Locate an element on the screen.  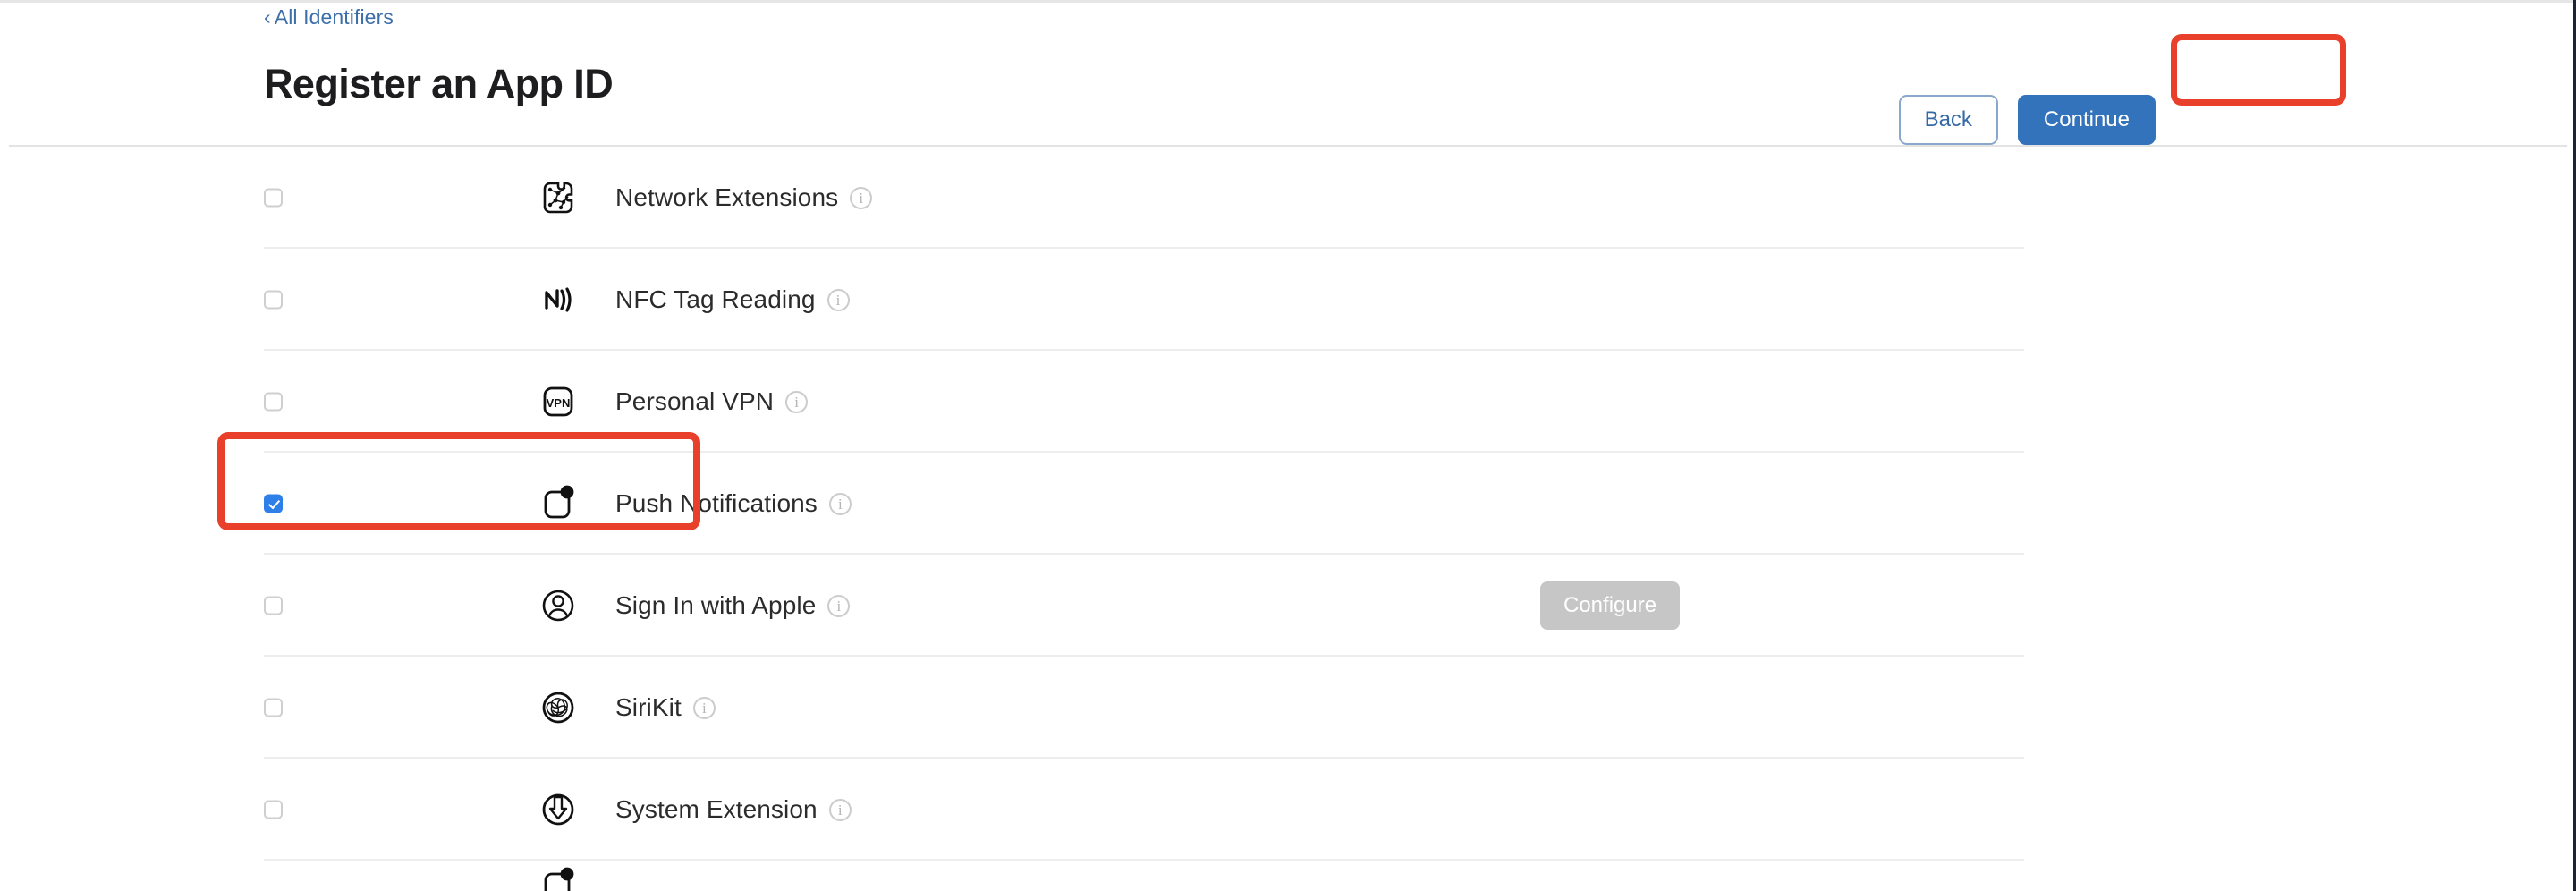
capability-label-cell: Sign In with Apple i is located at coordinates (733, 605).